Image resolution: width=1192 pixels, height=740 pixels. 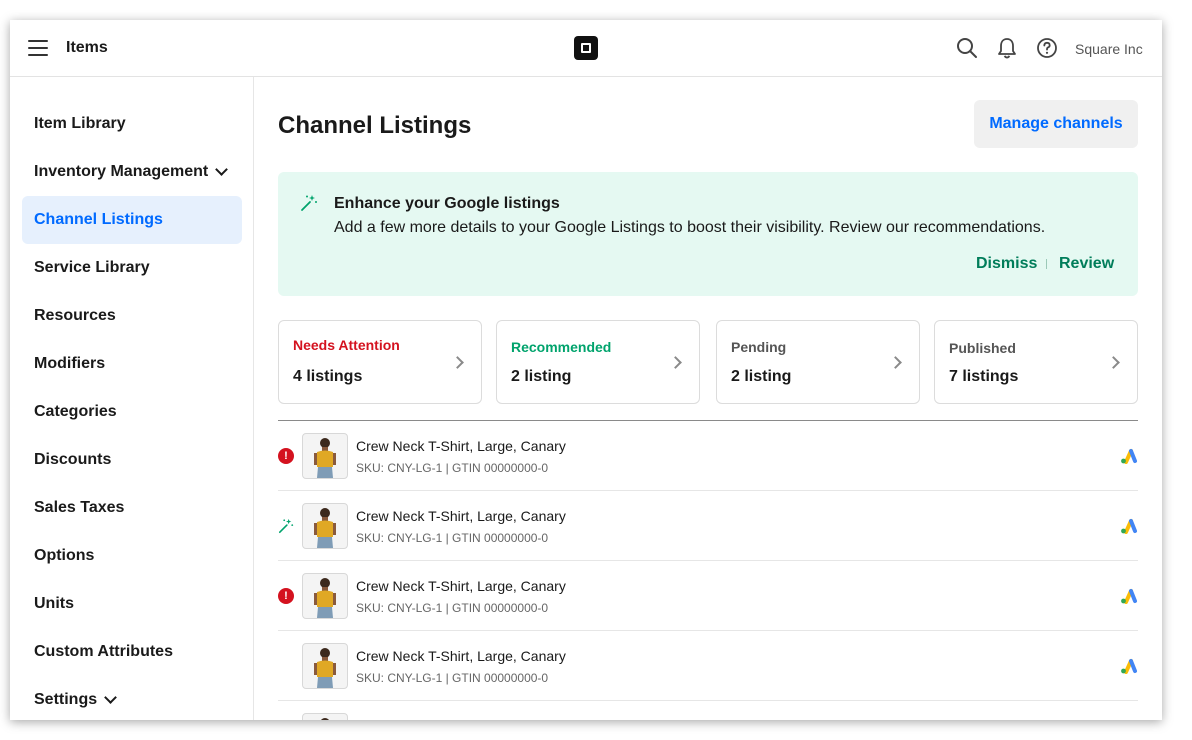 What do you see at coordinates (132, 508) in the screenshot?
I see `sidebar-item-sales-taxes: Sales Taxes` at bounding box center [132, 508].